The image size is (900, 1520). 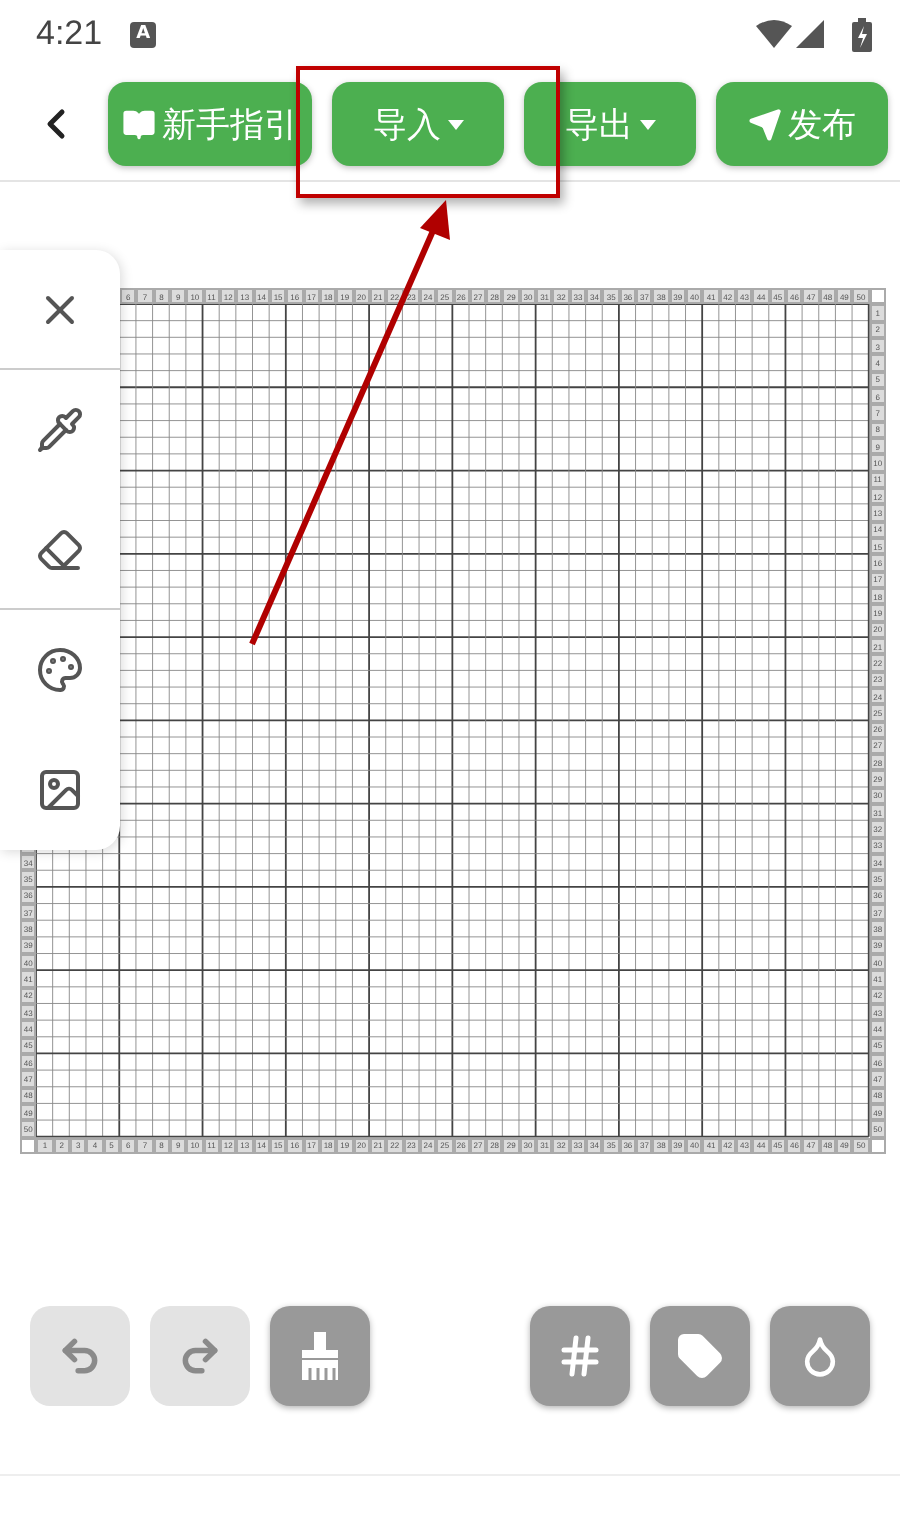 I want to click on import-button: 导入, so click(x=418, y=124).